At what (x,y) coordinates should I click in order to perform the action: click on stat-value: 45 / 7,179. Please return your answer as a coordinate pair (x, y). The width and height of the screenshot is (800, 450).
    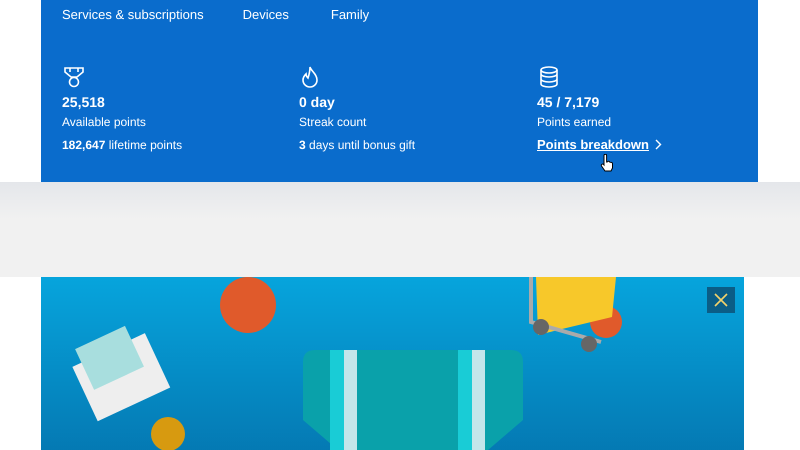
    Looking at the image, I should click on (568, 102).